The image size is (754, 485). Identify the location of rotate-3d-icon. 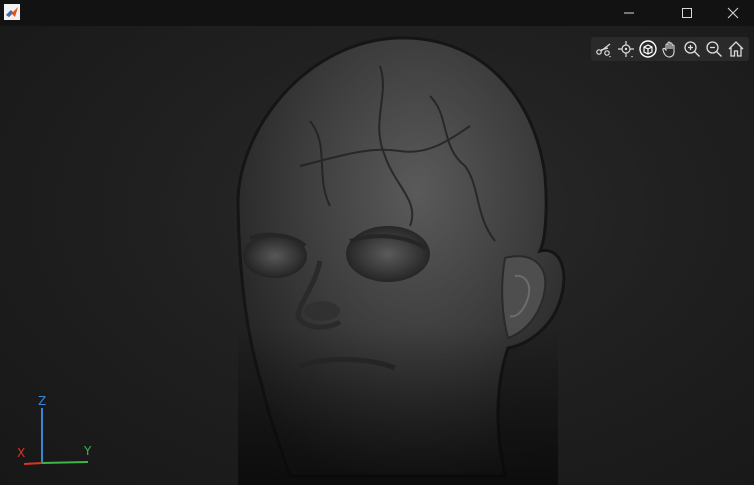
(648, 49).